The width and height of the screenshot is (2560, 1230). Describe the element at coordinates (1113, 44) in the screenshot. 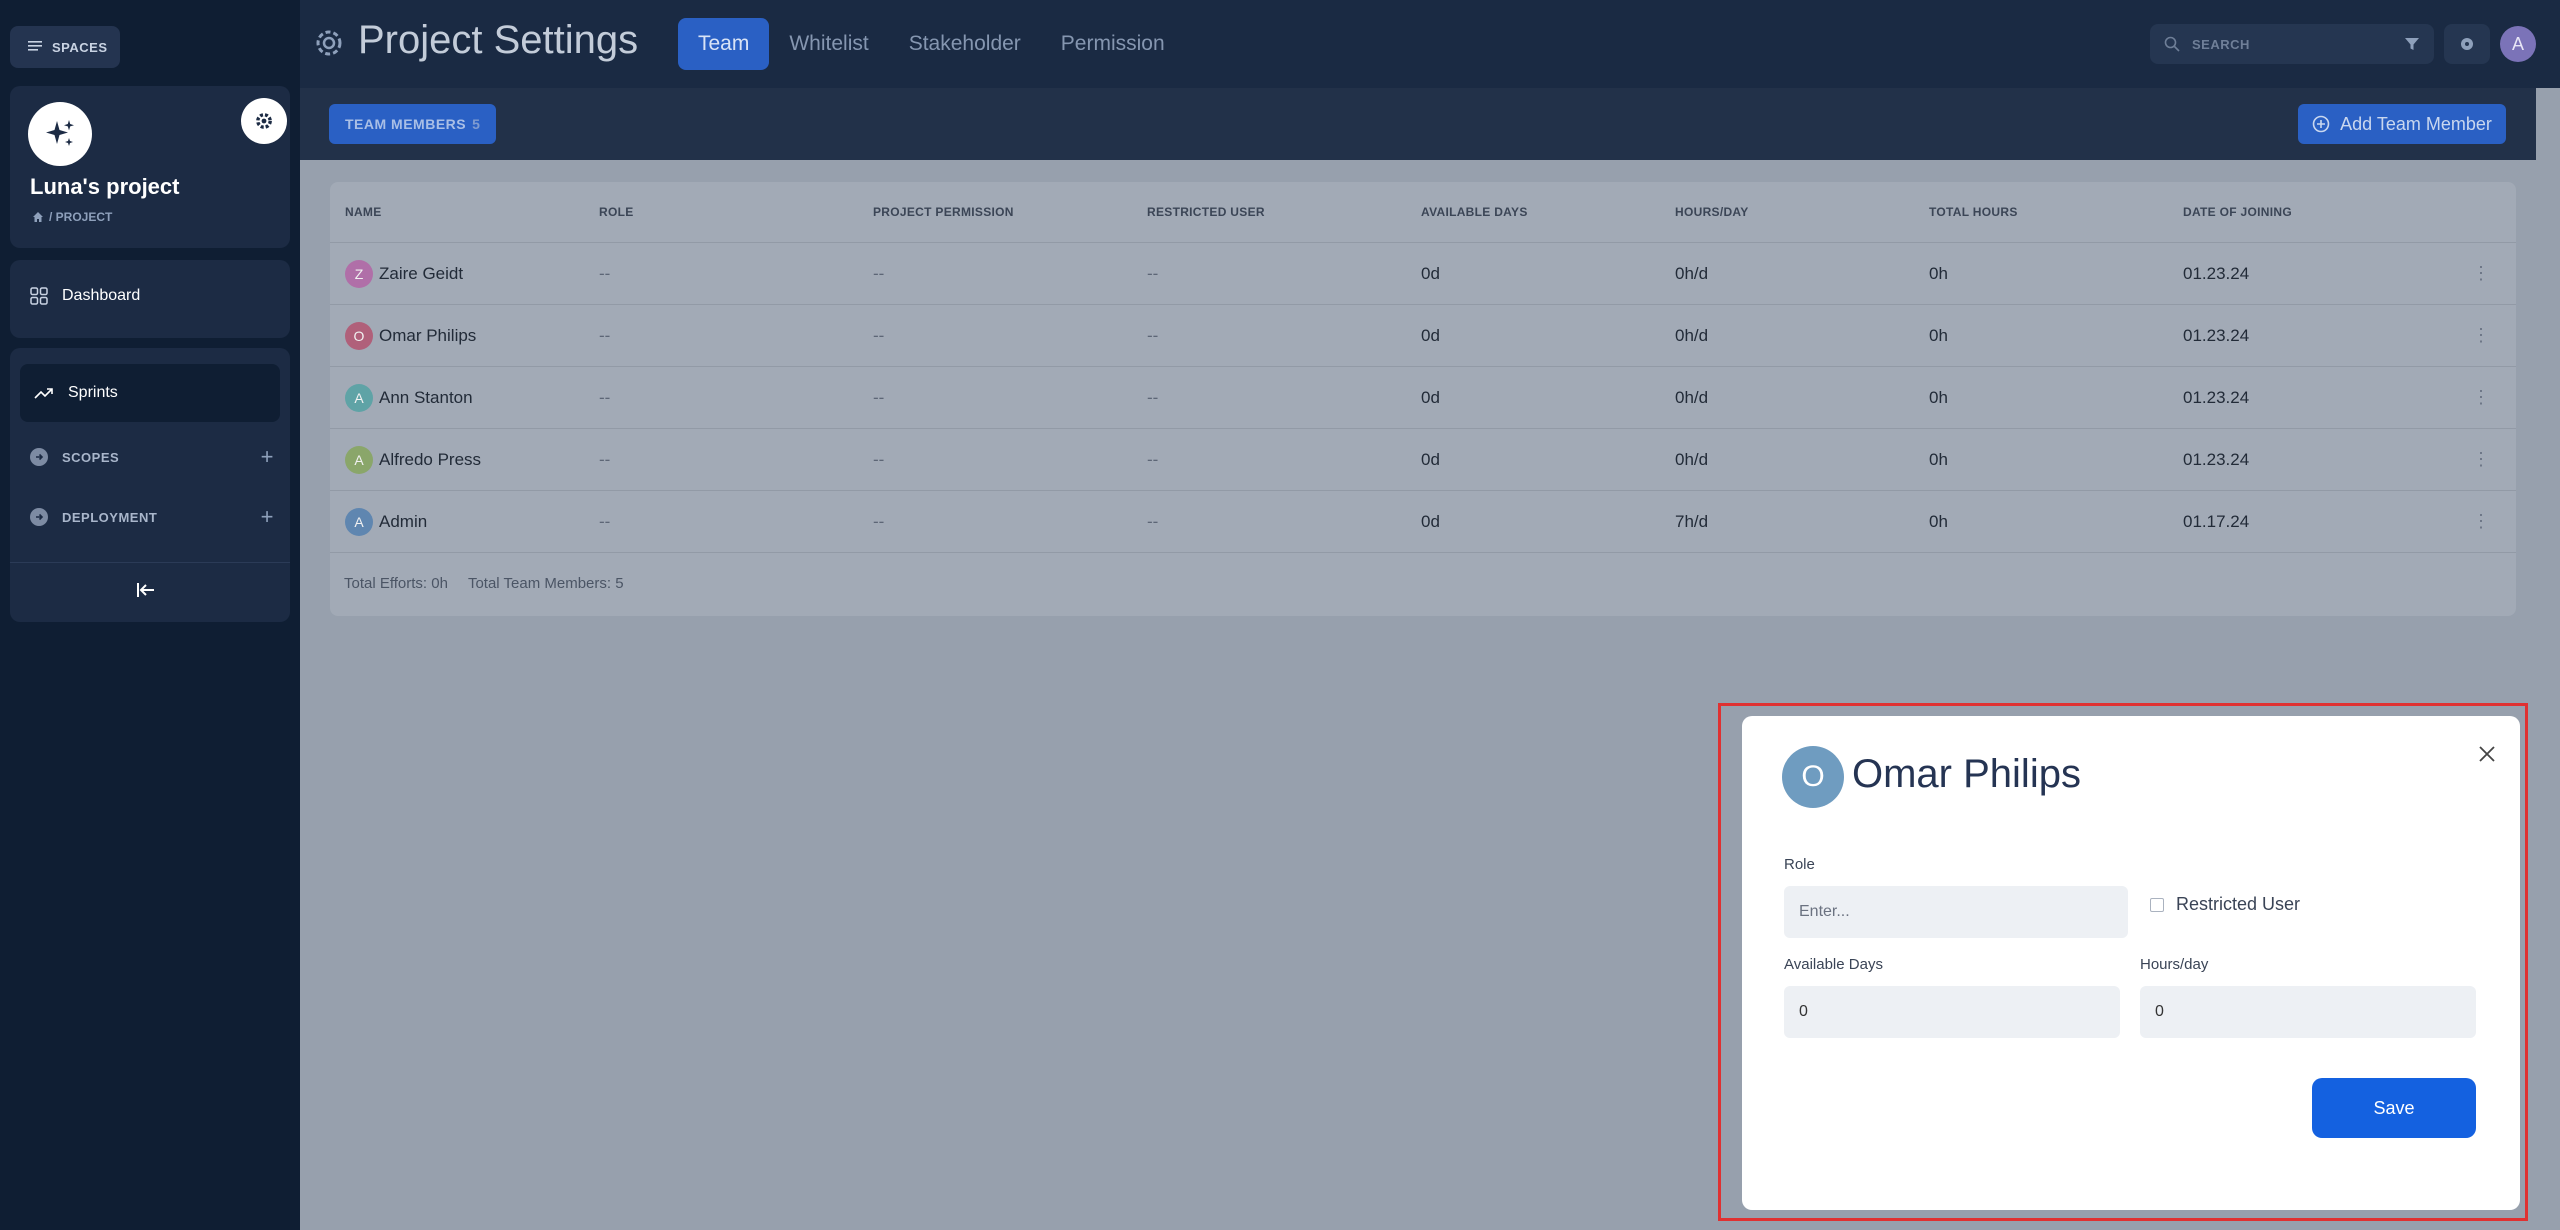

I see `tab-permission: Permission` at that location.